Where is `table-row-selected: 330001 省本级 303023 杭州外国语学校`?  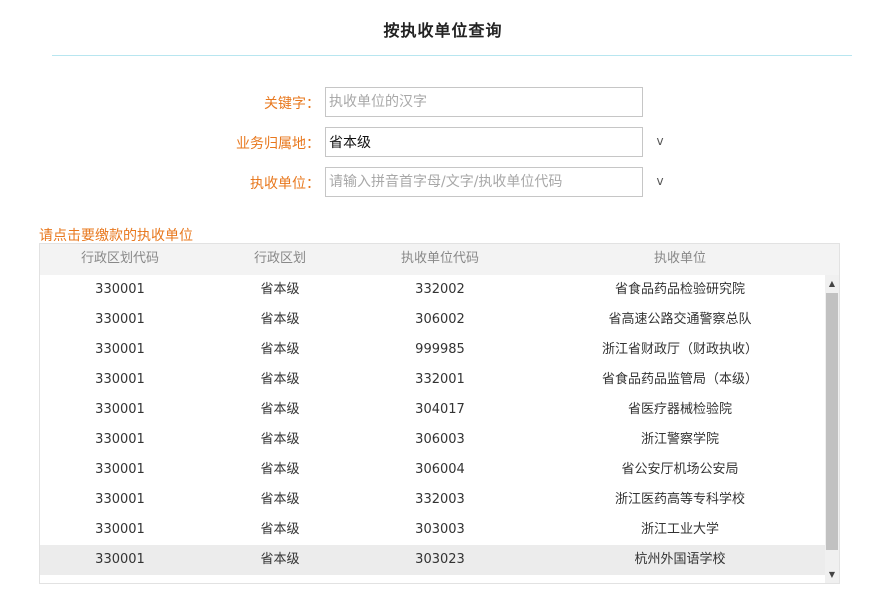 table-row-selected: 330001 省本级 303023 杭州外国语学校 is located at coordinates (432, 560).